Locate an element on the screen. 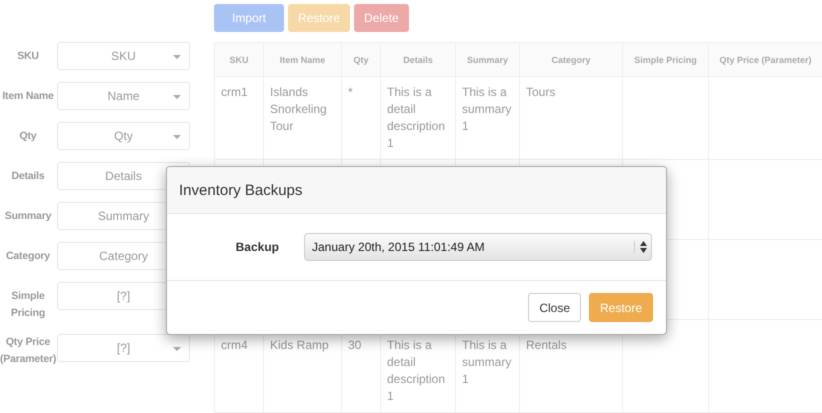 This screenshot has height=413, width=822. table-cell: Rentals is located at coordinates (546, 345).